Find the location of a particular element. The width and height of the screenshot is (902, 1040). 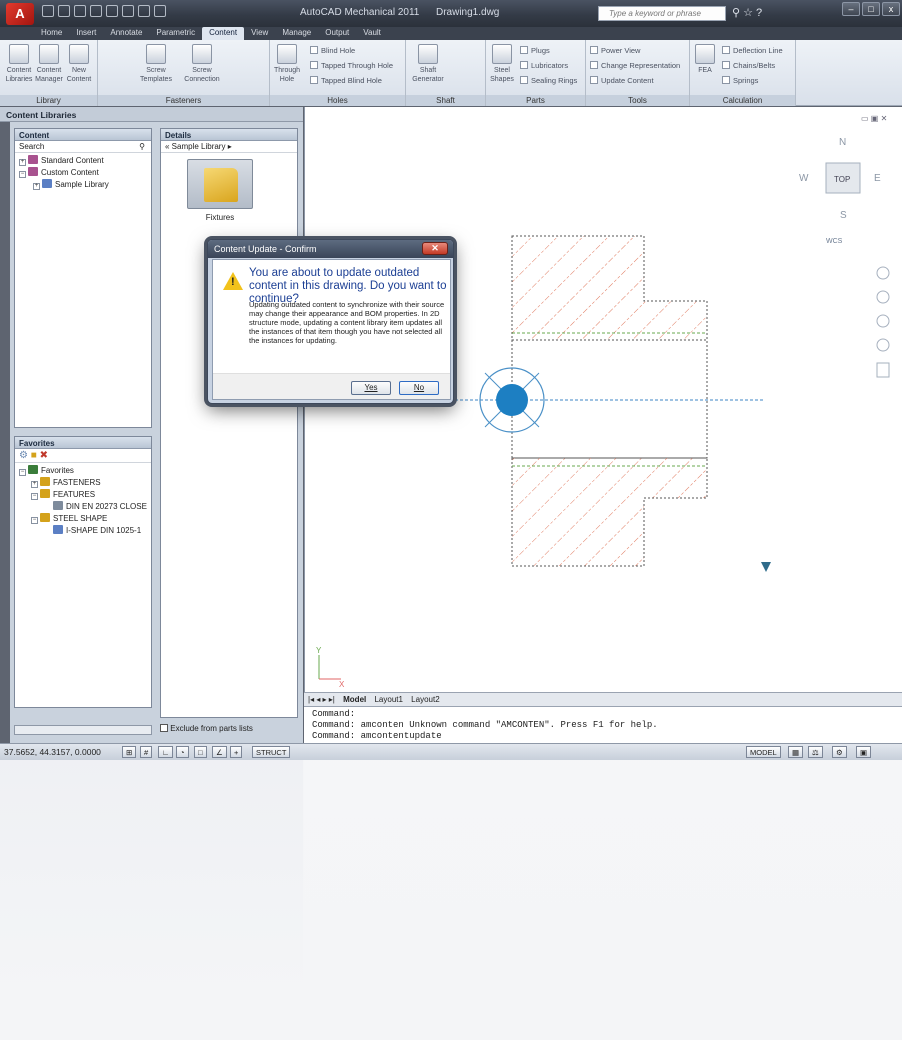

fixtures-folder is located at coordinates (220, 184).